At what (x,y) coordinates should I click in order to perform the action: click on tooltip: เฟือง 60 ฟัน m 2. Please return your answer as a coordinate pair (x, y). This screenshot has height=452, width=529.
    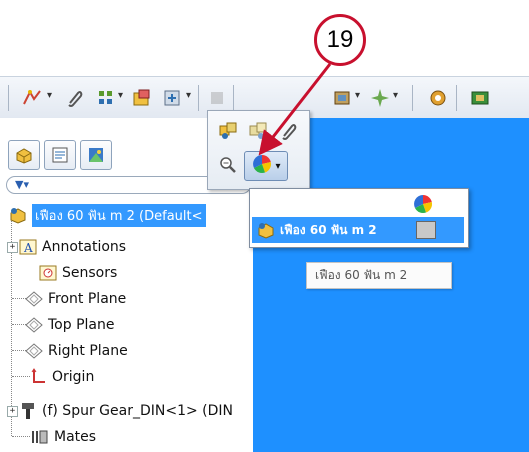
    Looking at the image, I should click on (379, 275).